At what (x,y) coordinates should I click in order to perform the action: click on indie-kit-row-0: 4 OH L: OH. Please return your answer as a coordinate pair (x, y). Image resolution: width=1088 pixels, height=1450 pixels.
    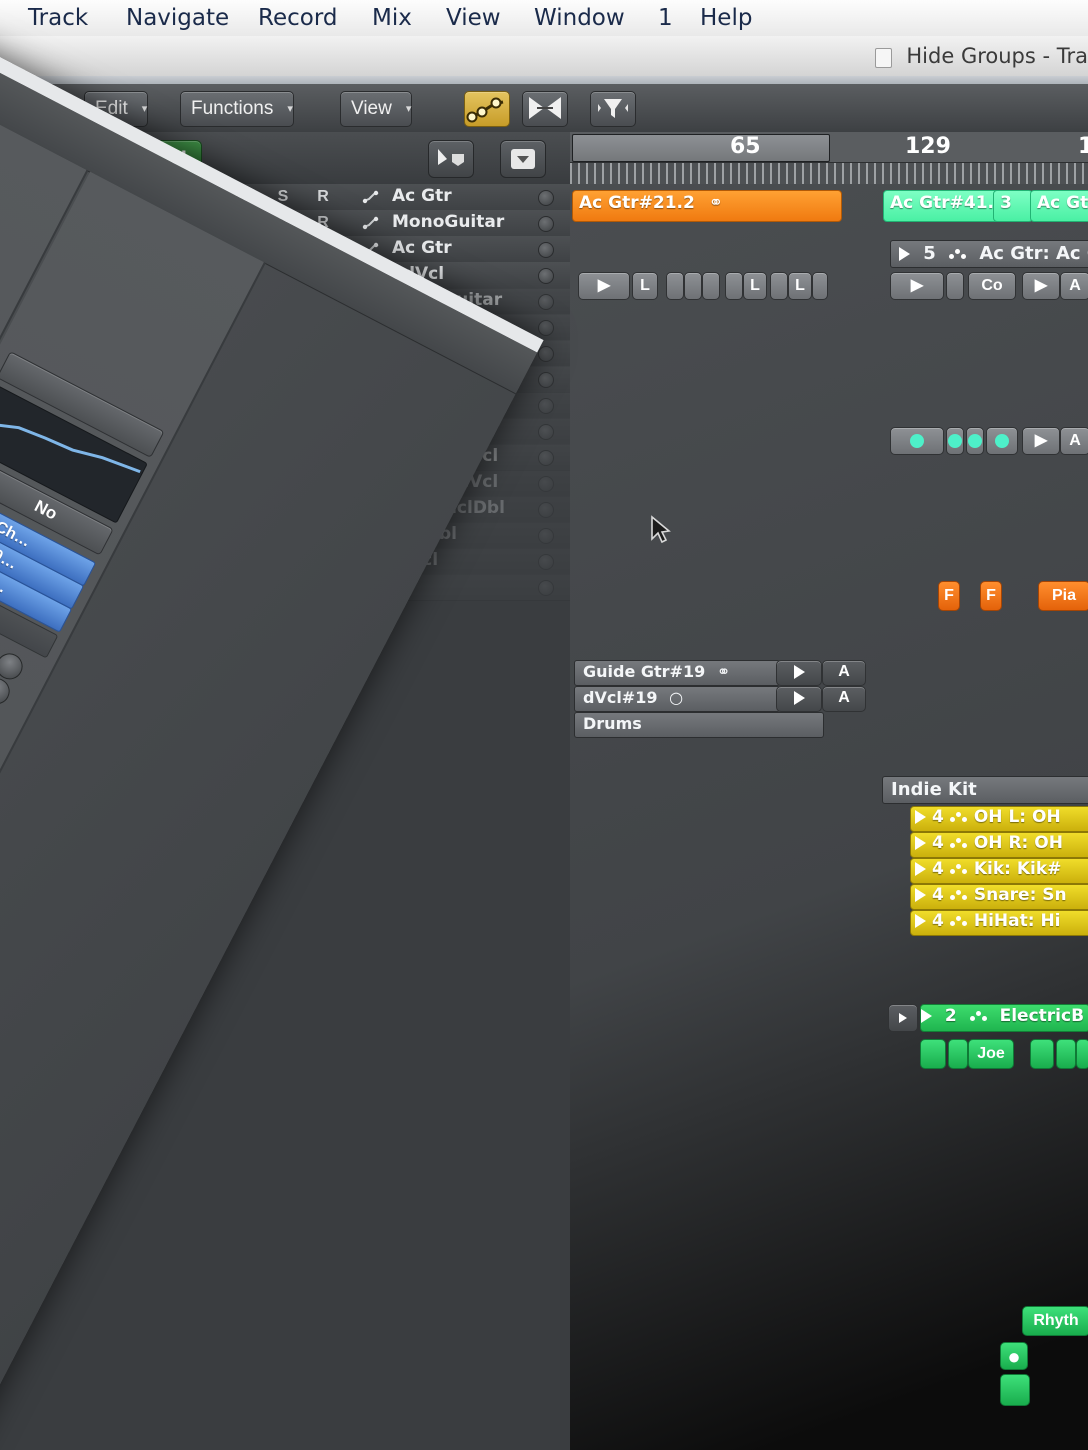
    Looking at the image, I should click on (999, 819).